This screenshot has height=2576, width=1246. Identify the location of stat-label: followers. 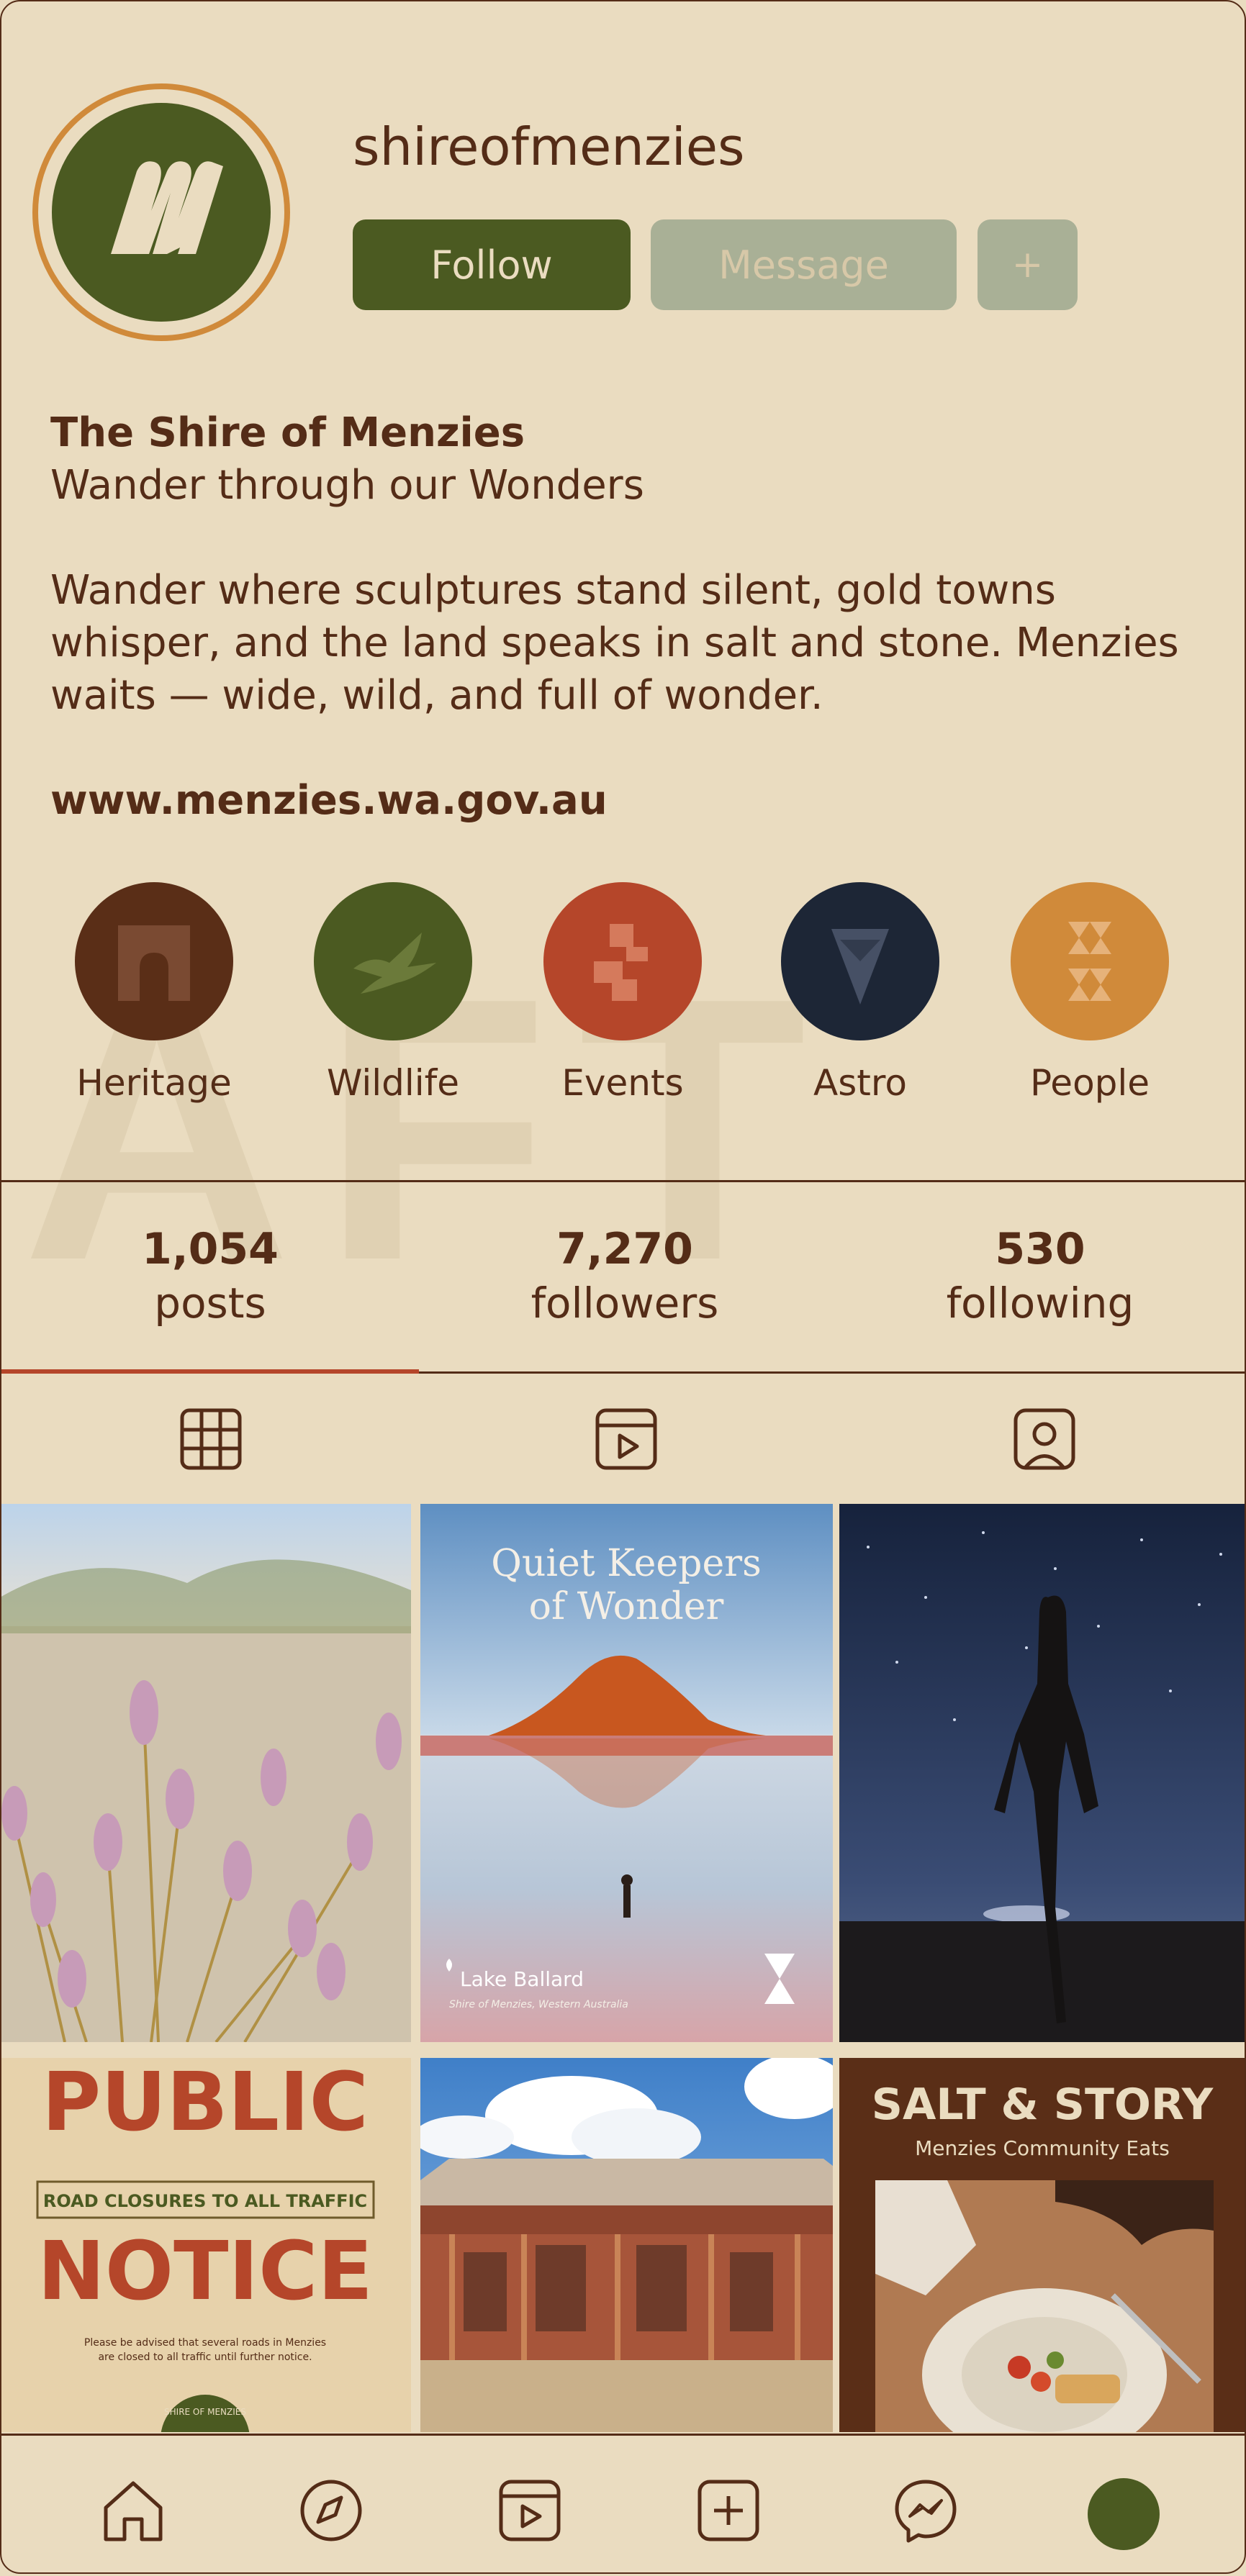
(625, 1303).